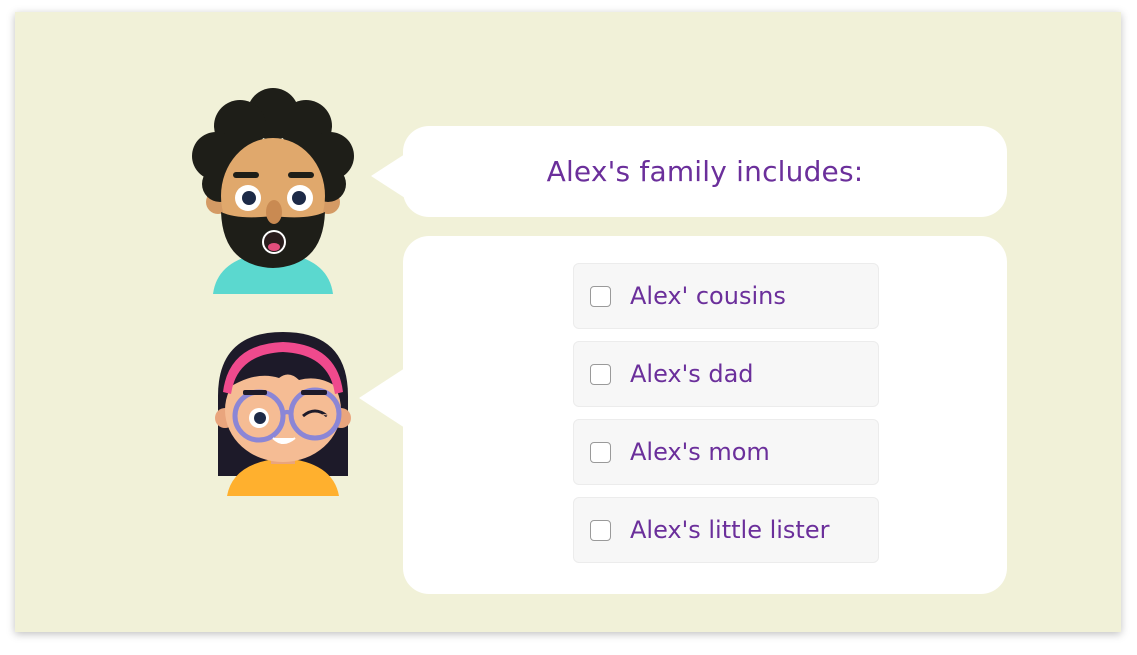 The width and height of the screenshot is (1137, 655). Describe the element at coordinates (273, 191) in the screenshot. I see `bearded-man-avatar-icon` at that location.